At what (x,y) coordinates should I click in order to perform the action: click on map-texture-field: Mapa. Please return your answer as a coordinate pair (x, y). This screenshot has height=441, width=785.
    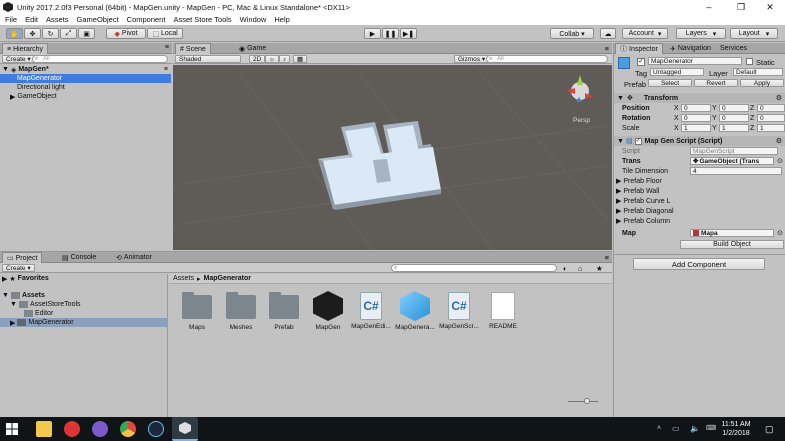
    Looking at the image, I should click on (732, 233).